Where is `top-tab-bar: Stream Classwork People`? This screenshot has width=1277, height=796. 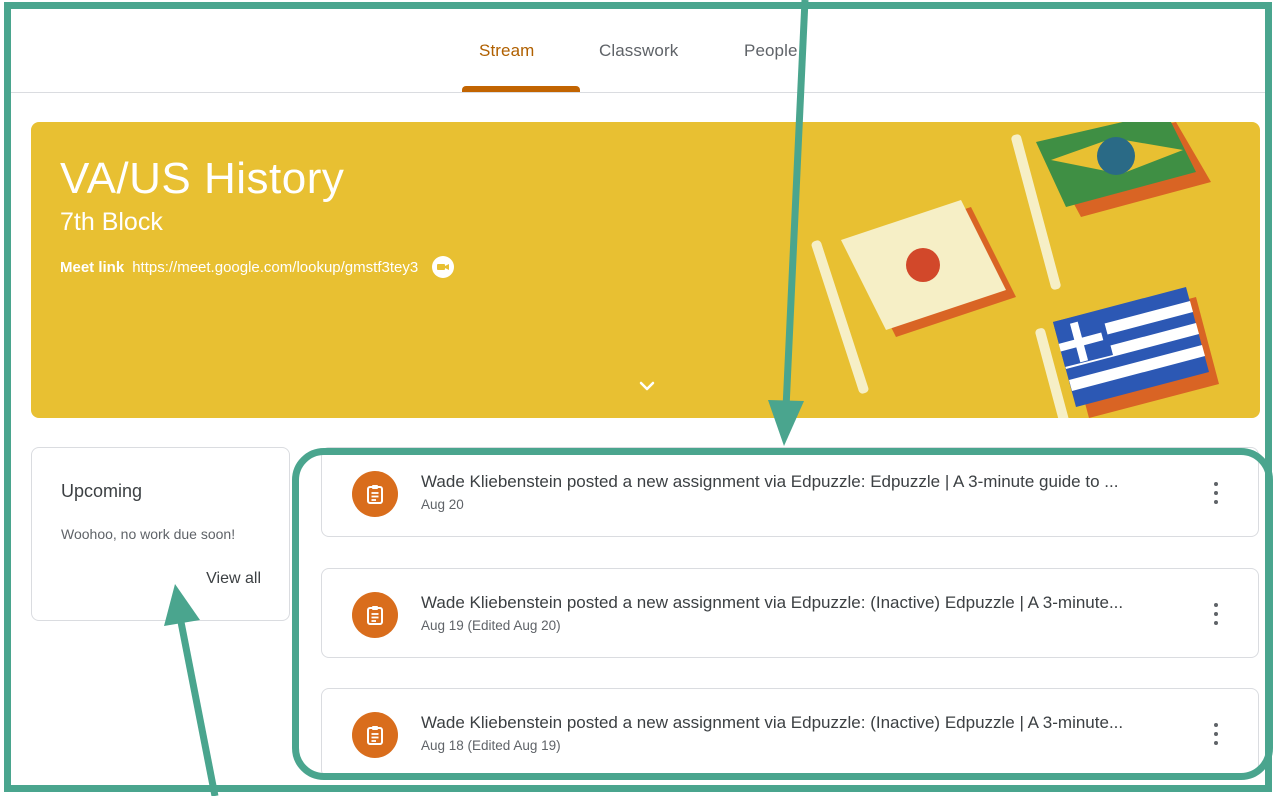
top-tab-bar: Stream Classwork People is located at coordinates (638, 51).